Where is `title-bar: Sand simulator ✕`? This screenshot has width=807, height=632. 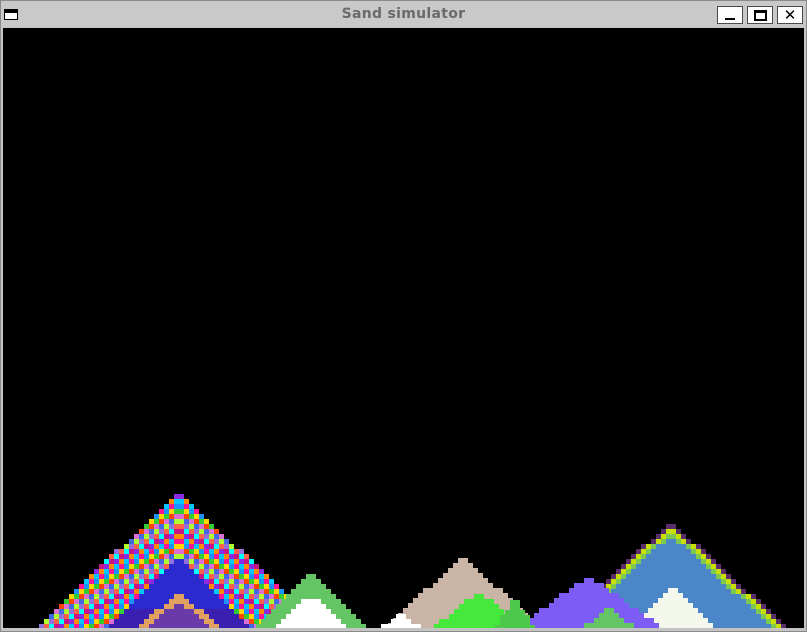 title-bar: Sand simulator ✕ is located at coordinates (403, 14).